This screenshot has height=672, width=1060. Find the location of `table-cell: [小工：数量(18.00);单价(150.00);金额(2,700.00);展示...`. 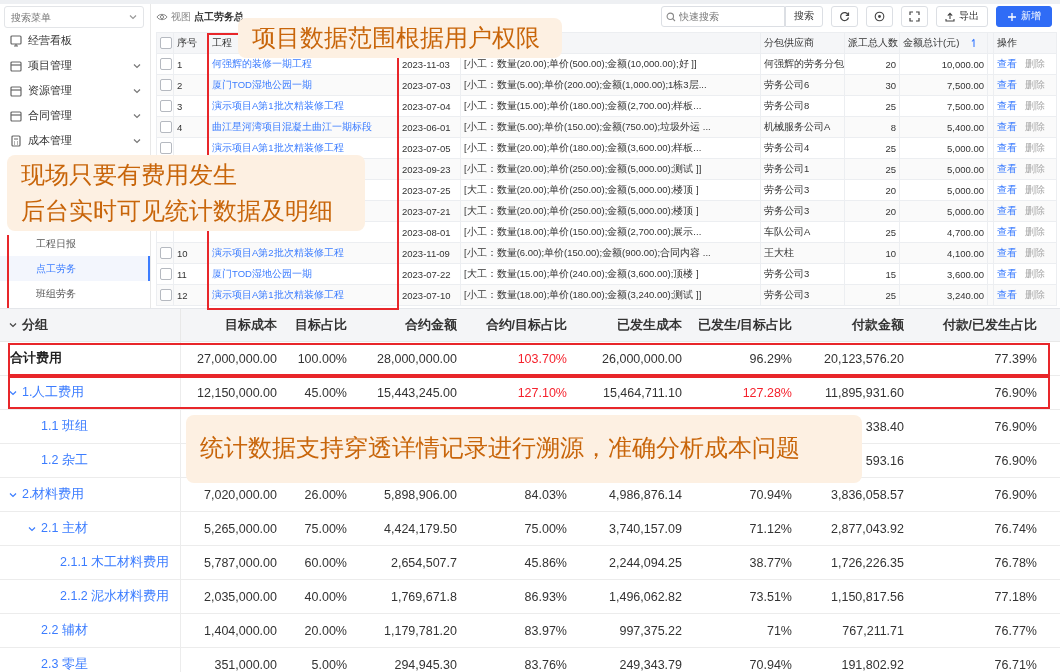

table-cell: [小工：数量(18.00);单价(150.00);金额(2,700.00);展示... is located at coordinates (610, 232).